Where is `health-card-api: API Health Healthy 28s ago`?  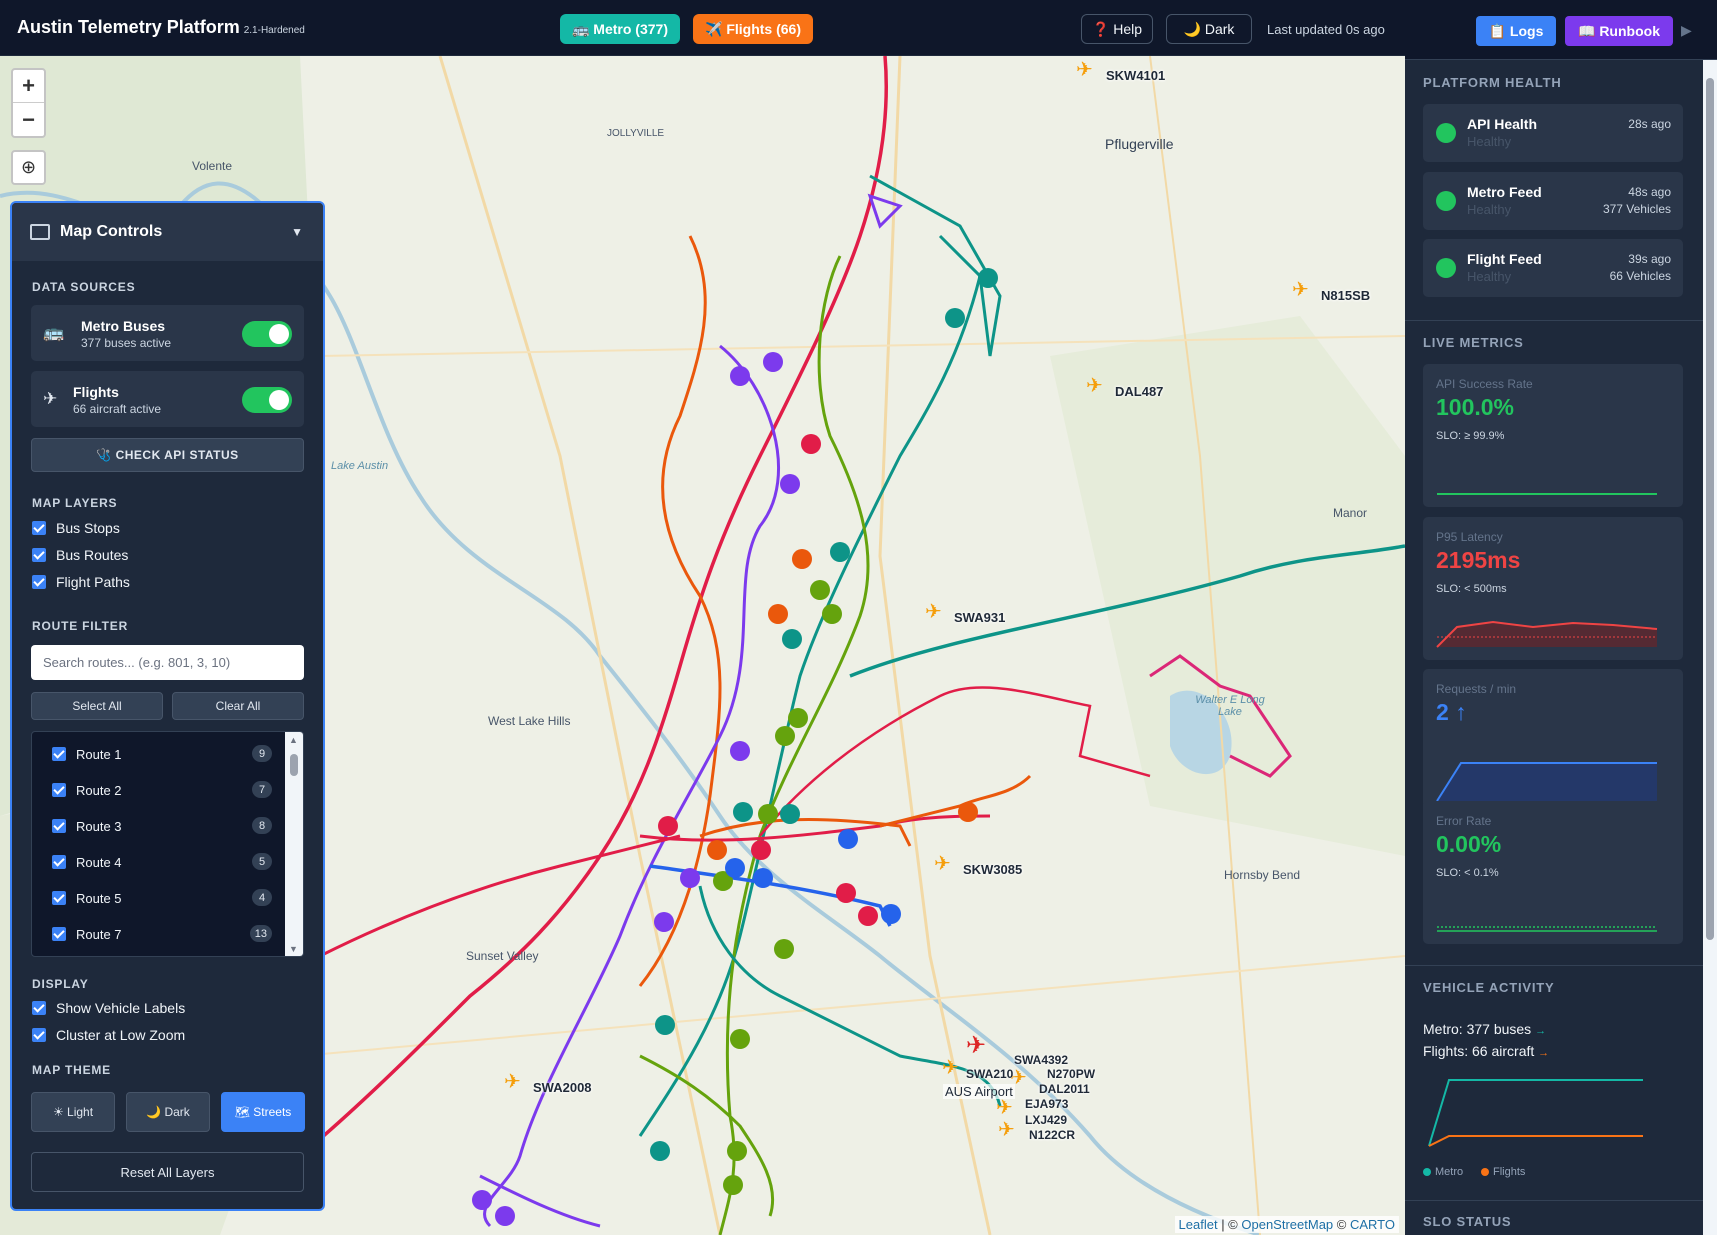
health-card-api: API Health Healthy 28s ago is located at coordinates (1553, 133).